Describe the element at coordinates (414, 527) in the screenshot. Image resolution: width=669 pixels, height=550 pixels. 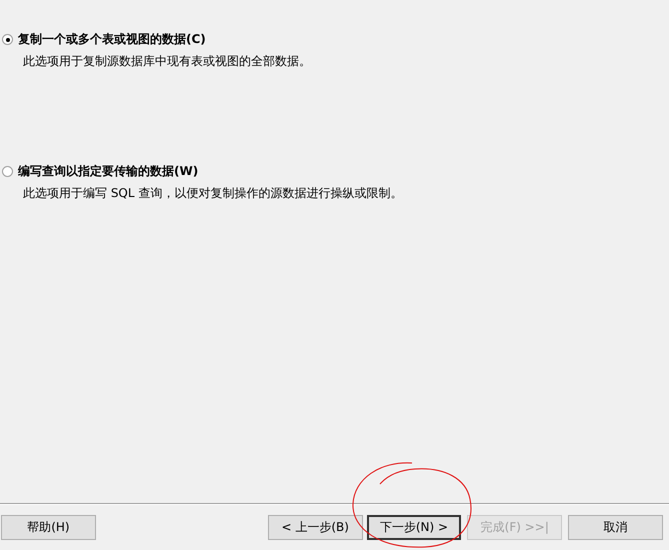
I see `wizard-button: 下一步(N) >` at that location.